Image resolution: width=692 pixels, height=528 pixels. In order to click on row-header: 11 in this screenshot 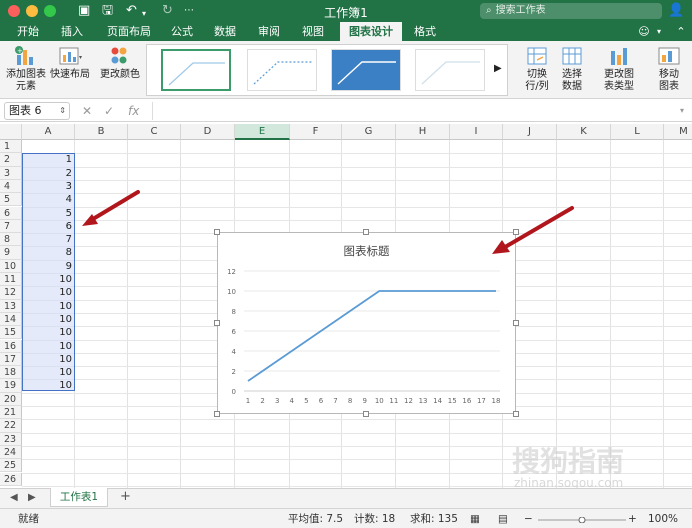, I will do `click(11, 280)`.